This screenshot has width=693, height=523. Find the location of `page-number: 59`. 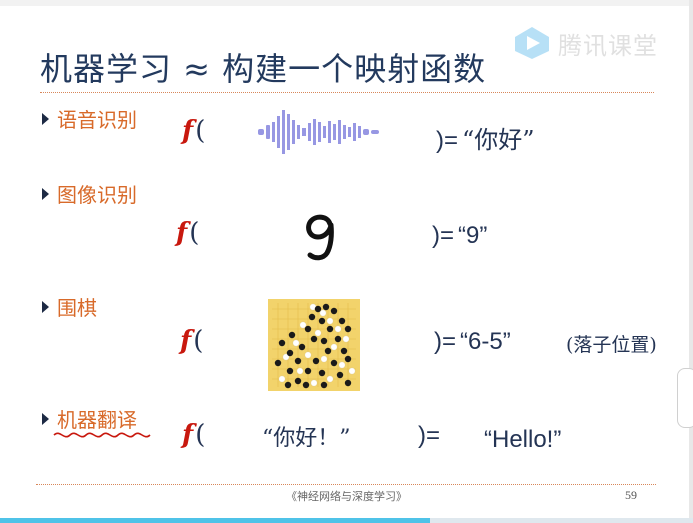

page-number: 59 is located at coordinates (631, 495).